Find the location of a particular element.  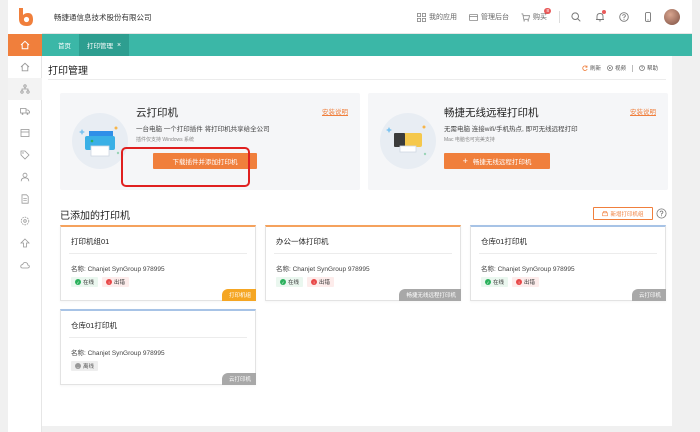

nav-my-apps: 我的应用 is located at coordinates (437, 17).